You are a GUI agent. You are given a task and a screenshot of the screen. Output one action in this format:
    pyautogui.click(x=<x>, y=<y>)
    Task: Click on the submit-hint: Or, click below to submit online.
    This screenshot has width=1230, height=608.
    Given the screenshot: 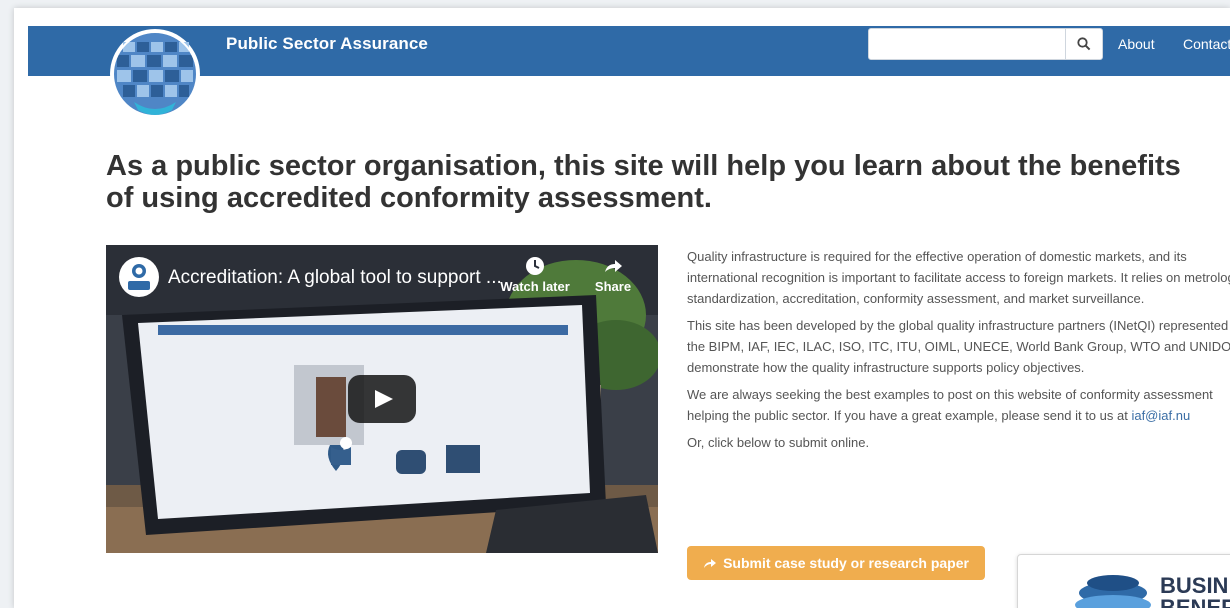 What is the action you would take?
    pyautogui.click(x=778, y=442)
    